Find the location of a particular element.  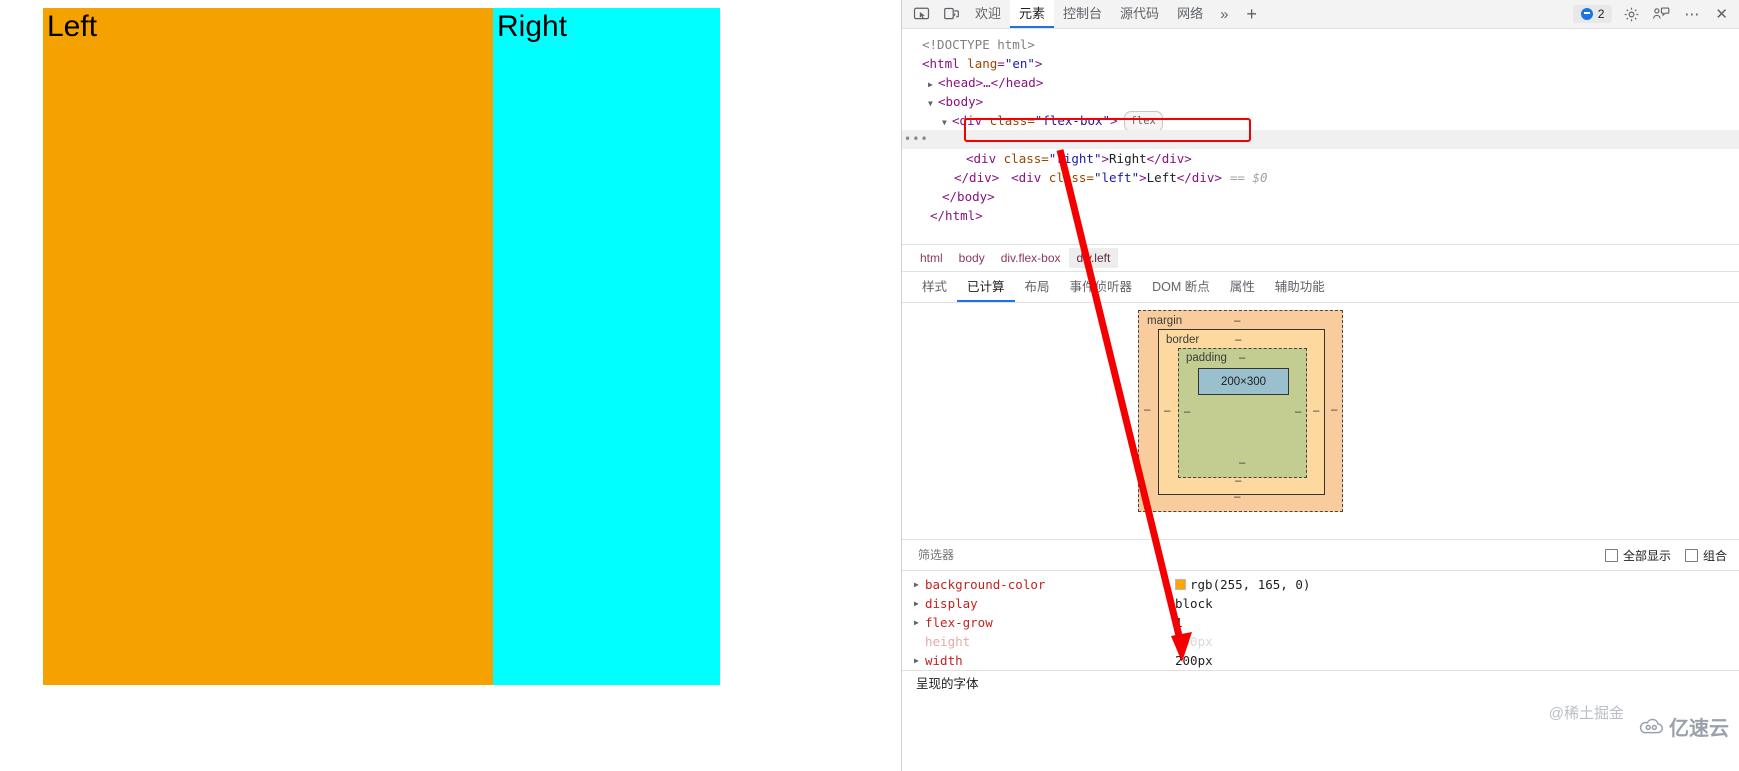

tab-computed: 已计算 is located at coordinates (986, 287).